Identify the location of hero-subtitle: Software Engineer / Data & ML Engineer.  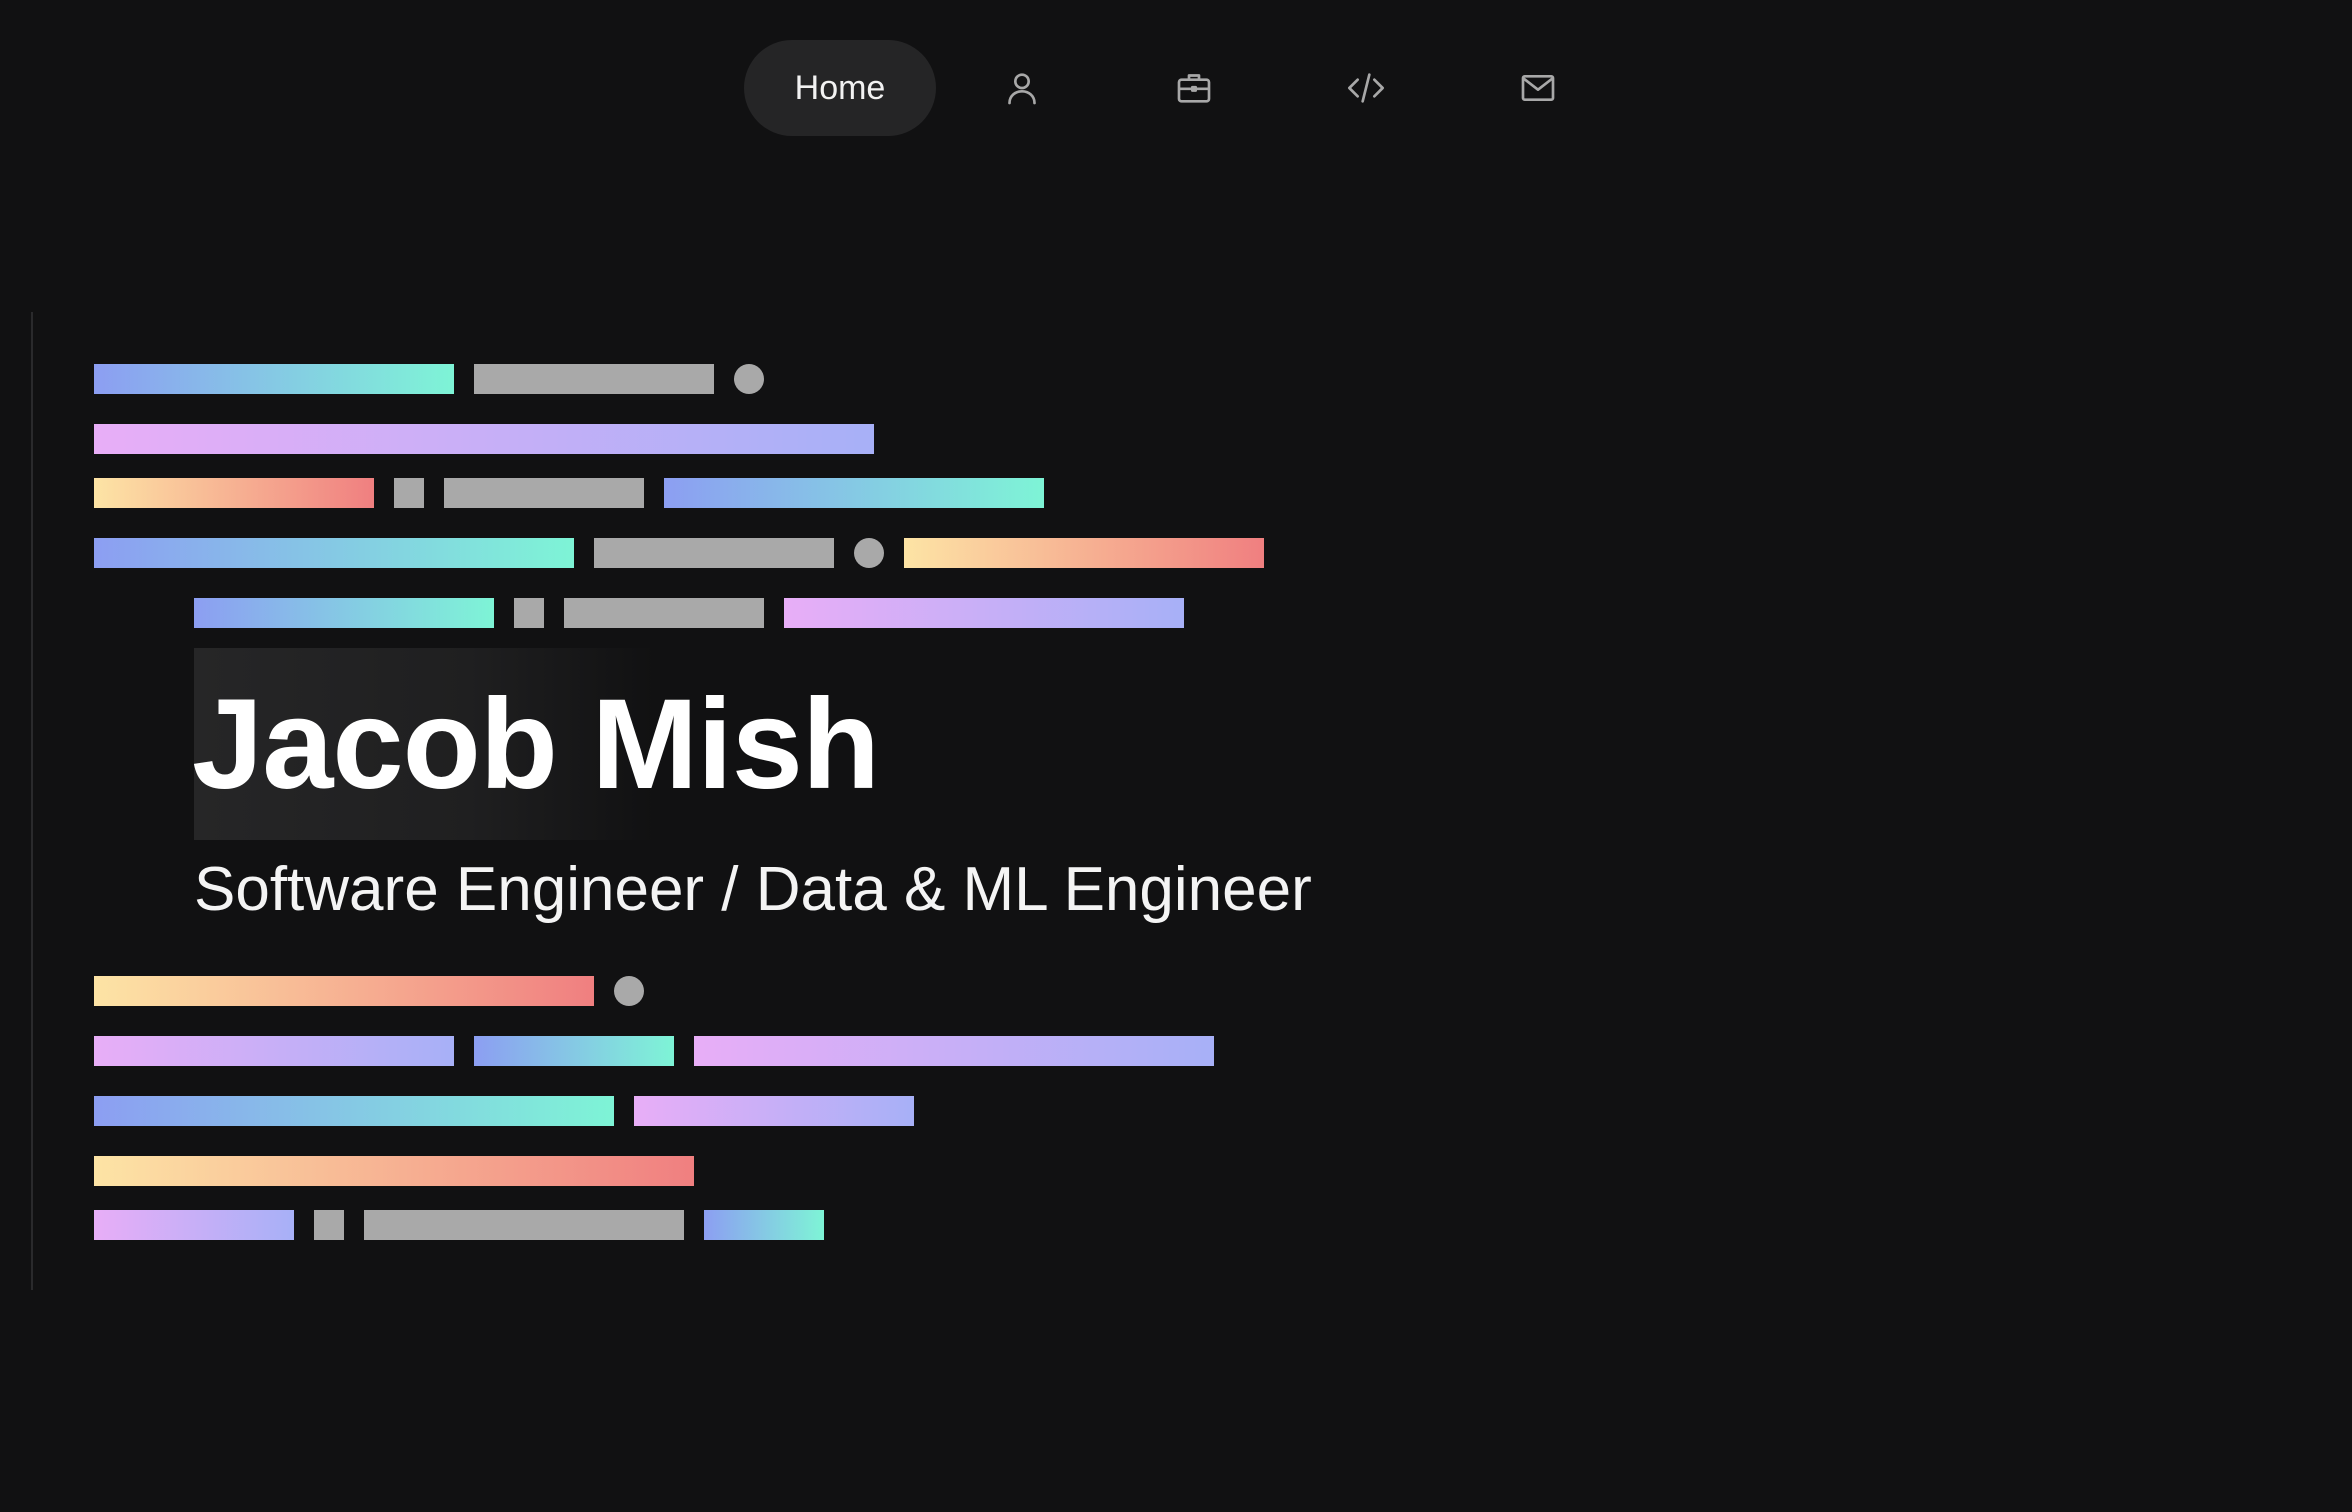
(753, 889).